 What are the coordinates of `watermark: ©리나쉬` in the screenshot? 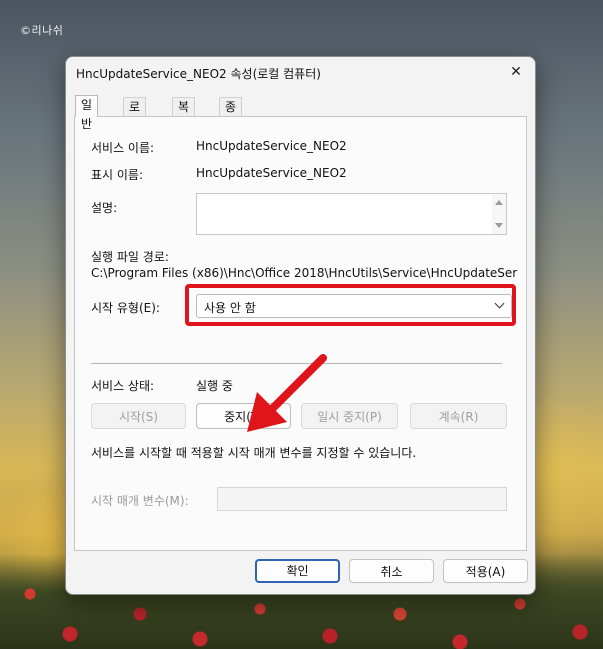 It's located at (42, 30).